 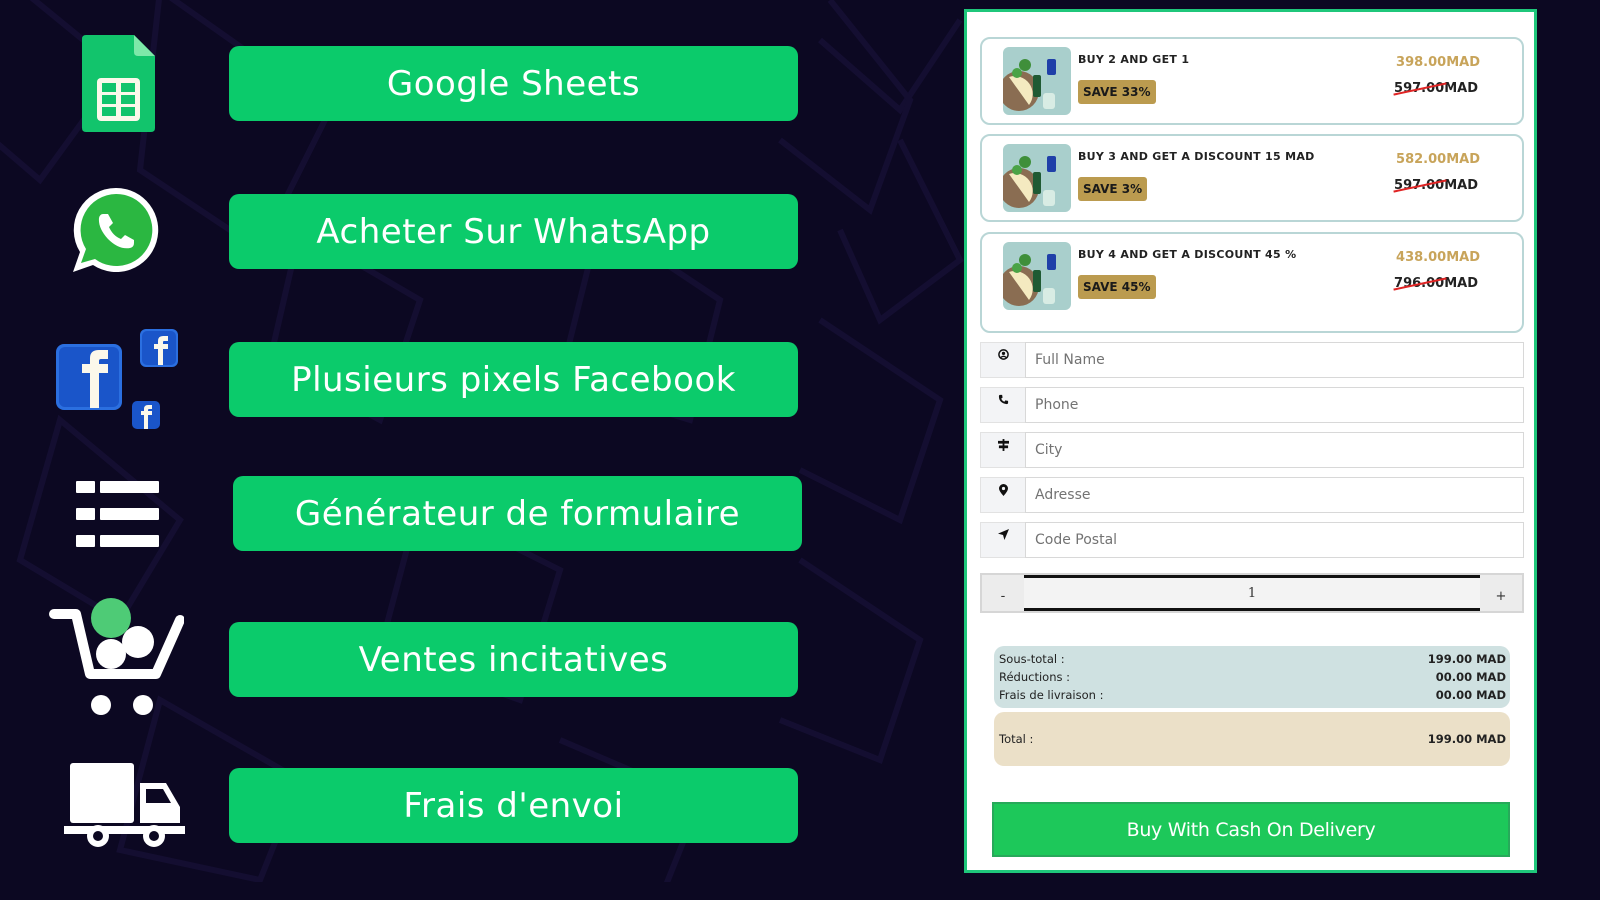 I want to click on phone-field, so click(x=1252, y=405).